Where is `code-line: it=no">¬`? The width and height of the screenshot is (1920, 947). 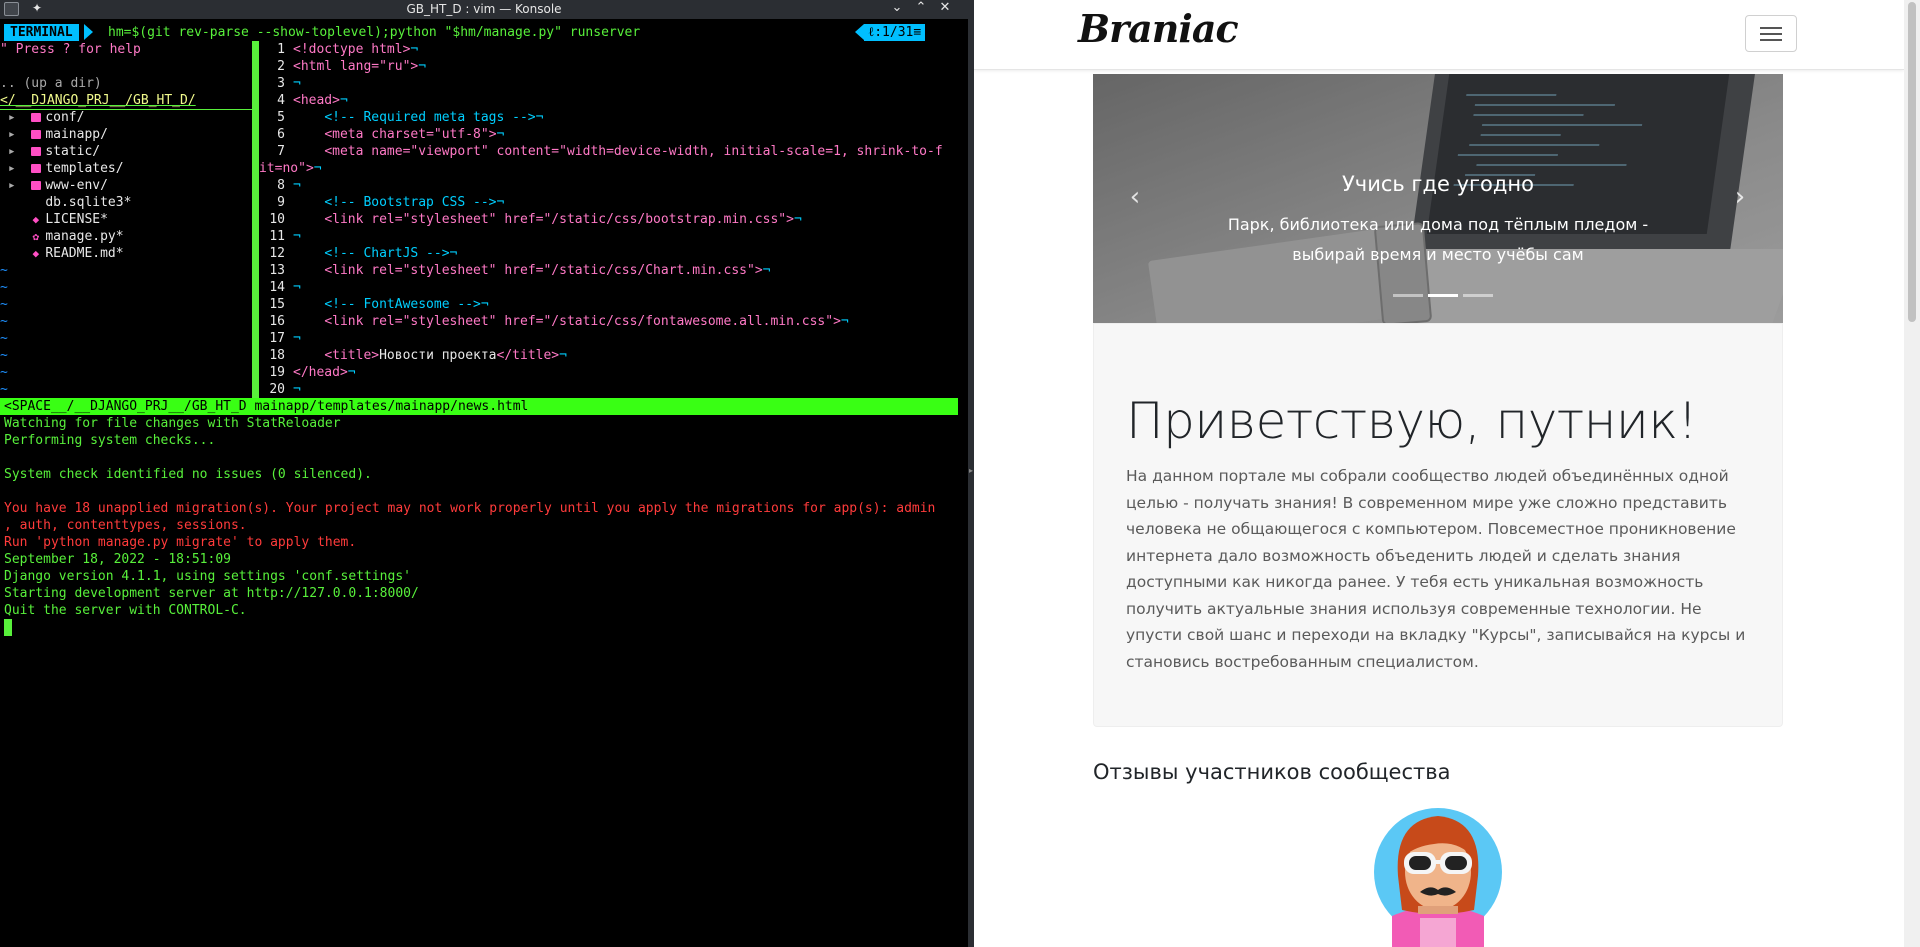
code-line: it=no">¬ is located at coordinates (290, 168).